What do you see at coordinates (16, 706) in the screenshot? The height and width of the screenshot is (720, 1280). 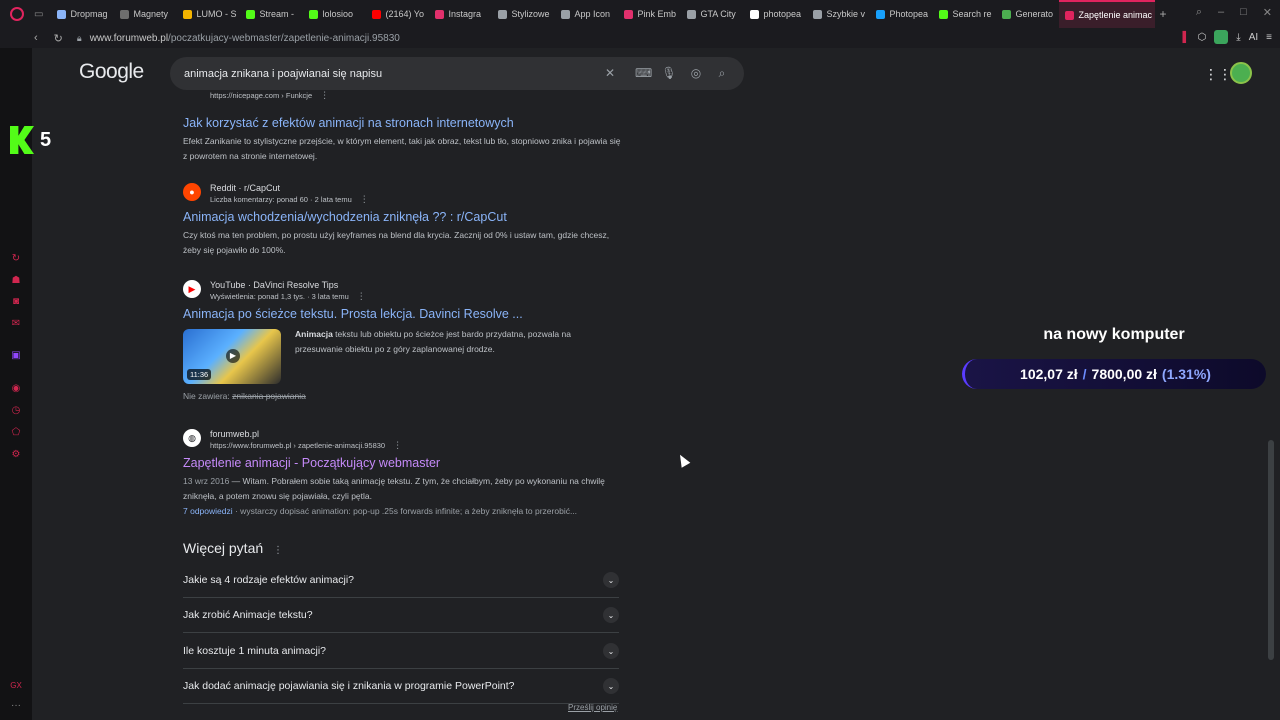 I see `sidebar-more-icon: ···` at bounding box center [16, 706].